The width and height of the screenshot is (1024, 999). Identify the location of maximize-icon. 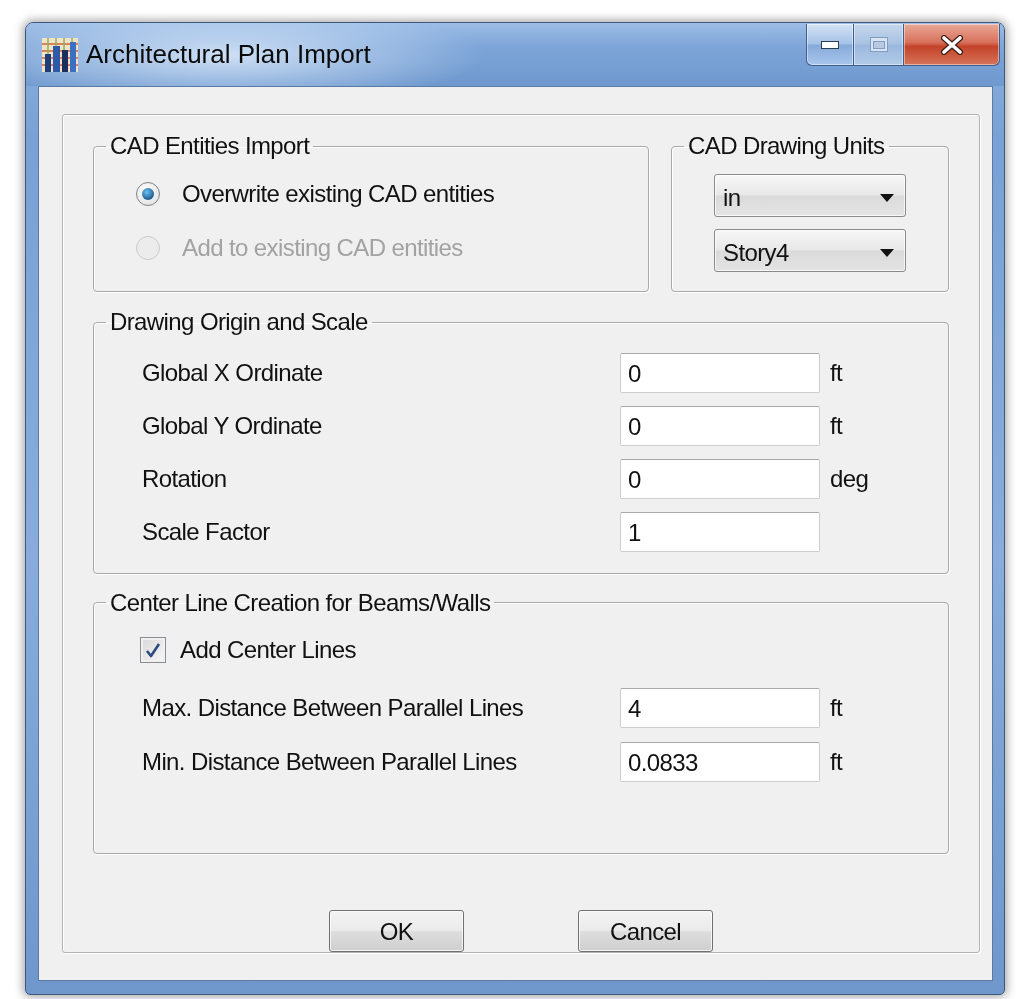
(878, 44).